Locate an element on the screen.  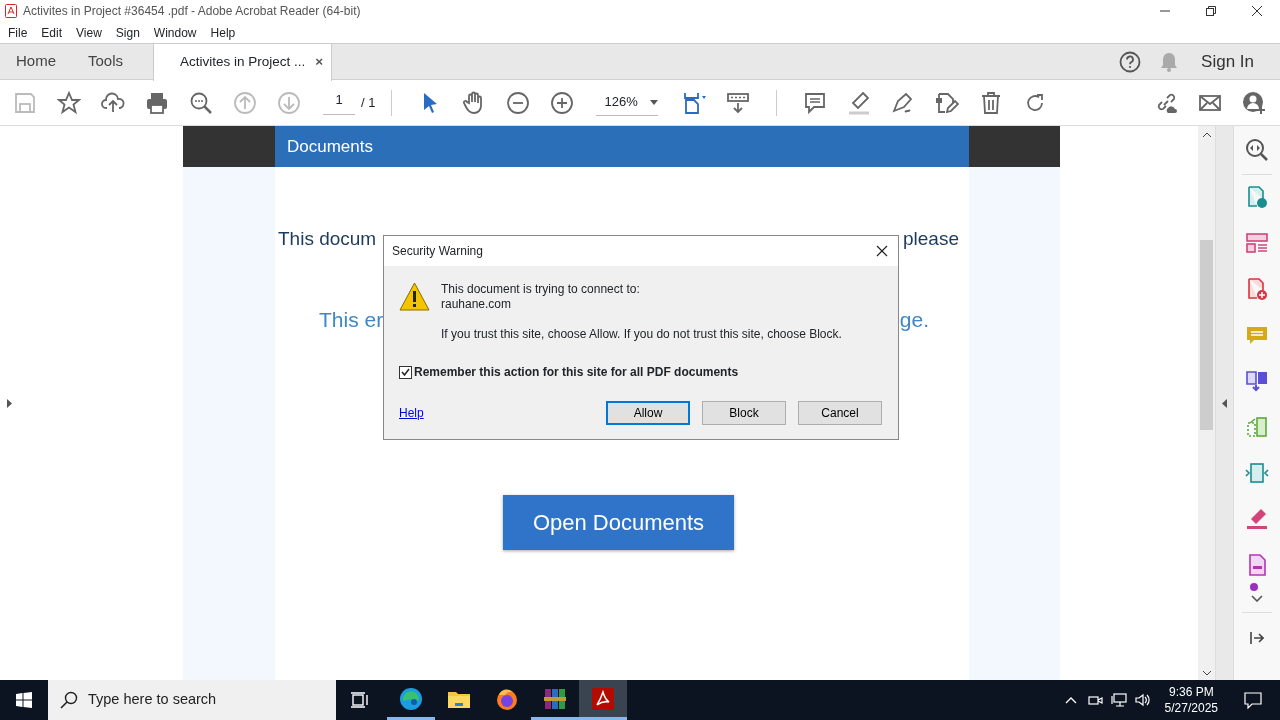
edge-icon is located at coordinates (411, 698).